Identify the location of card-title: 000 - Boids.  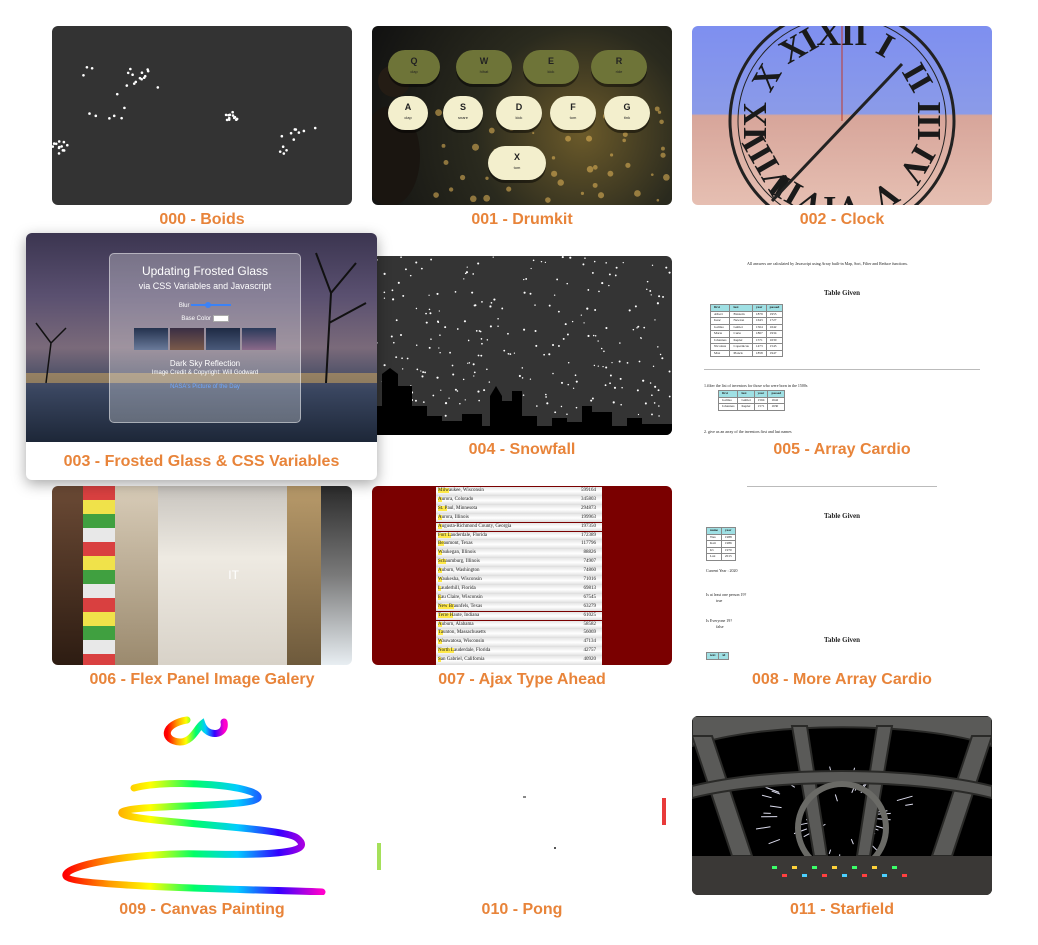
(202, 220).